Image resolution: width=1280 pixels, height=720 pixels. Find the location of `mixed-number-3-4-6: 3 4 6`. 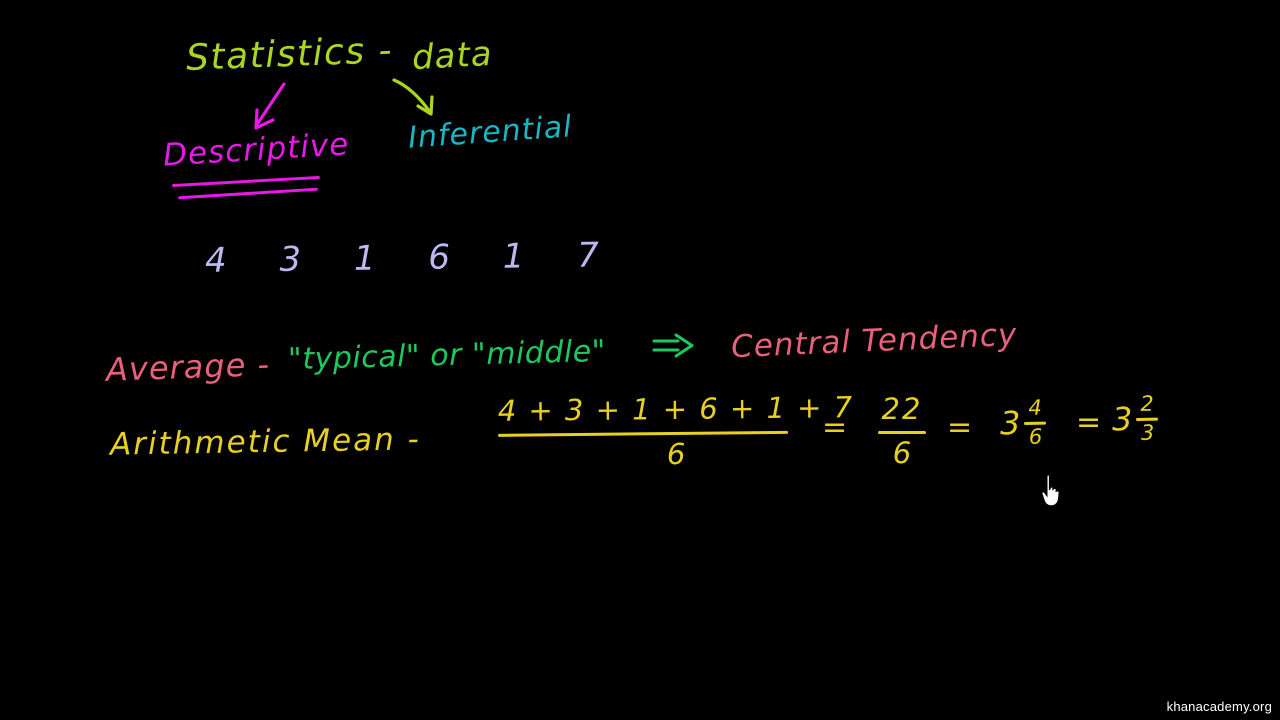

mixed-number-3-4-6: 3 4 6 is located at coordinates (1023, 422).